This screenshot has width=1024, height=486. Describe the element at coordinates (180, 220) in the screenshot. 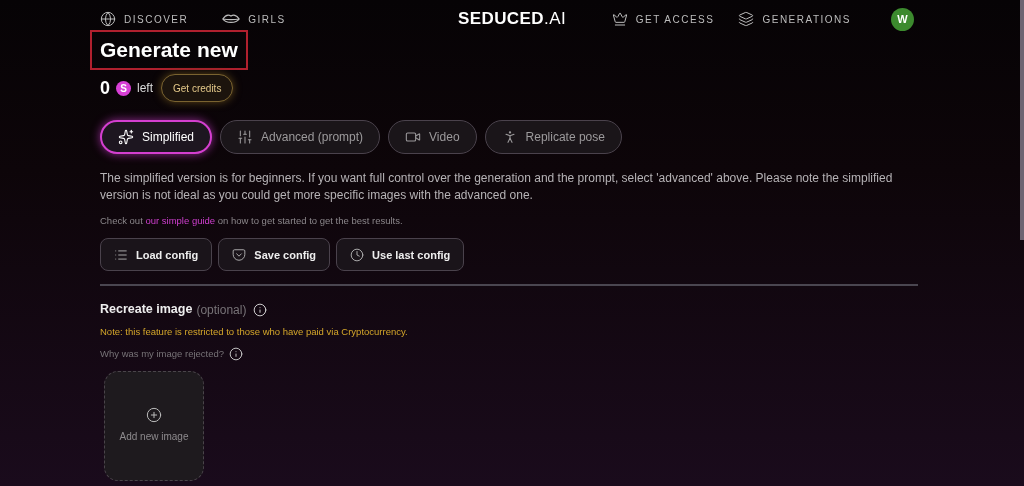

I see `guide-link: our simple guide` at that location.